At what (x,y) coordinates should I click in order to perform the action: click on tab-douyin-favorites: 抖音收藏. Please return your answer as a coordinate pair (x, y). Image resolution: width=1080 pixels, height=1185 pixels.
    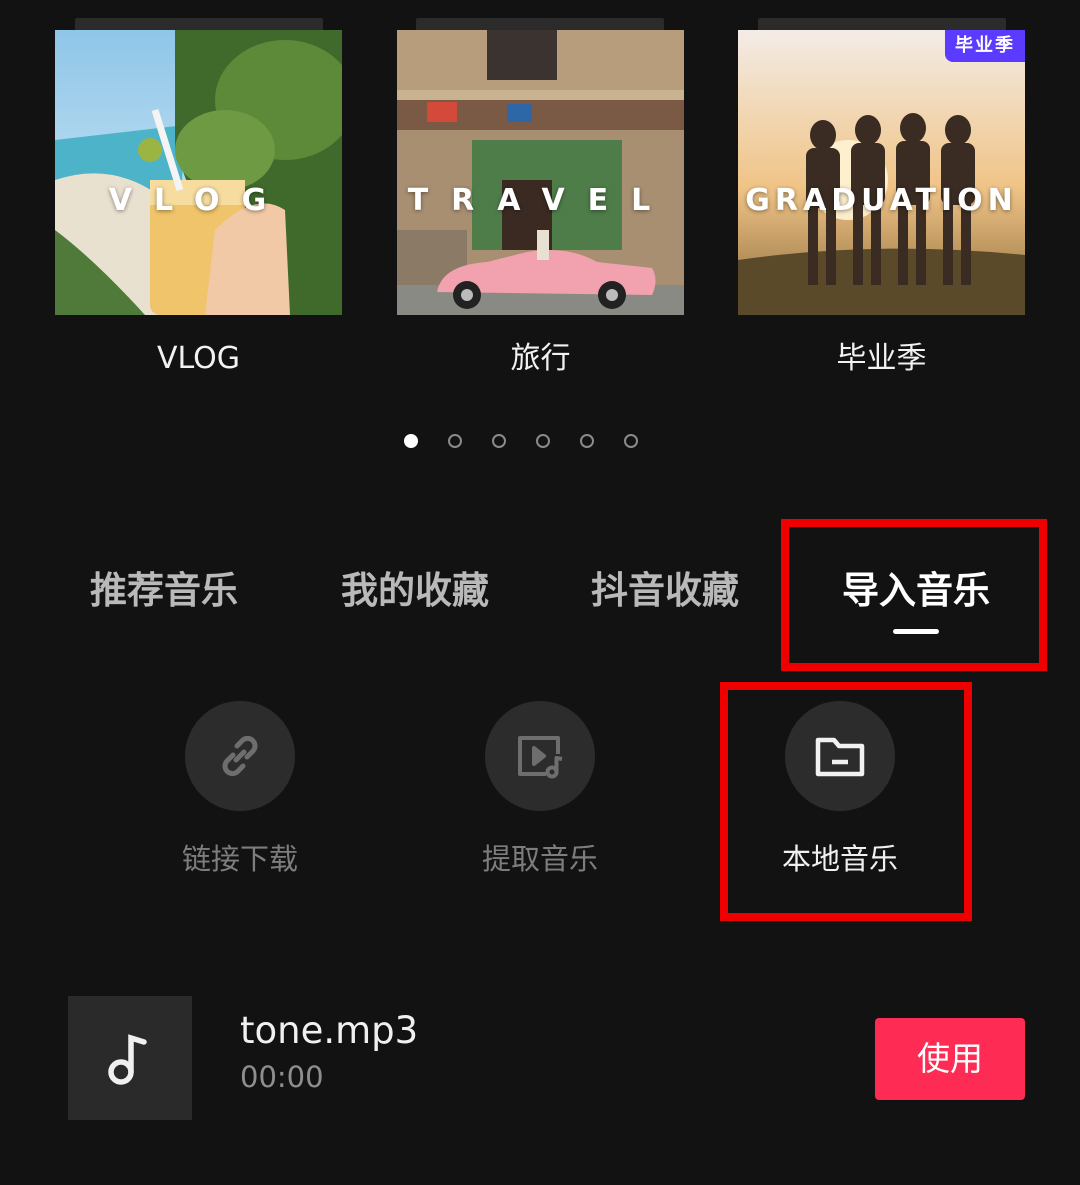
    Looking at the image, I should click on (665, 591).